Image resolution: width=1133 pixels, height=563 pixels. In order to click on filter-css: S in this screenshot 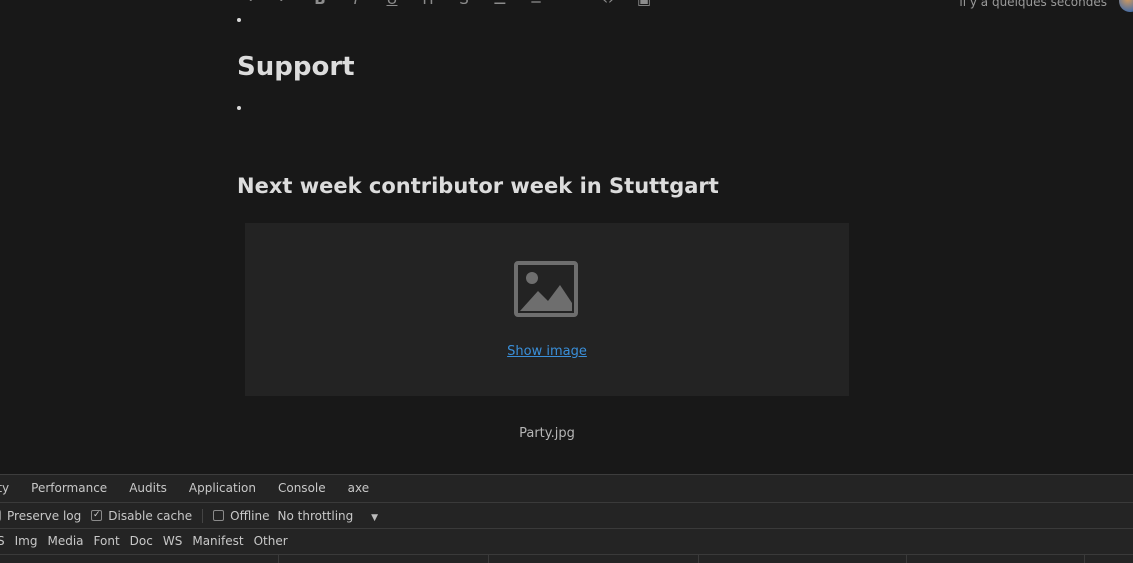, I will do `click(5, 541)`.